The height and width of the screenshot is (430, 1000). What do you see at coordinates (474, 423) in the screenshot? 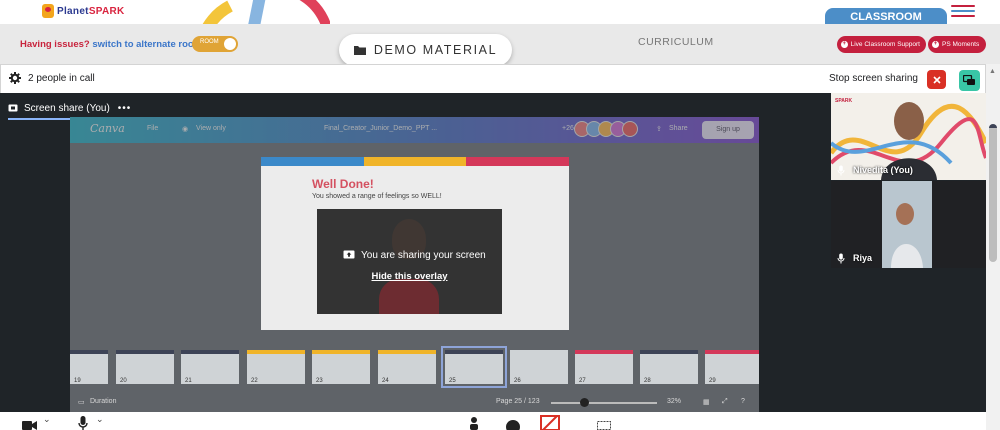
I see `raise-hand-icon` at bounding box center [474, 423].